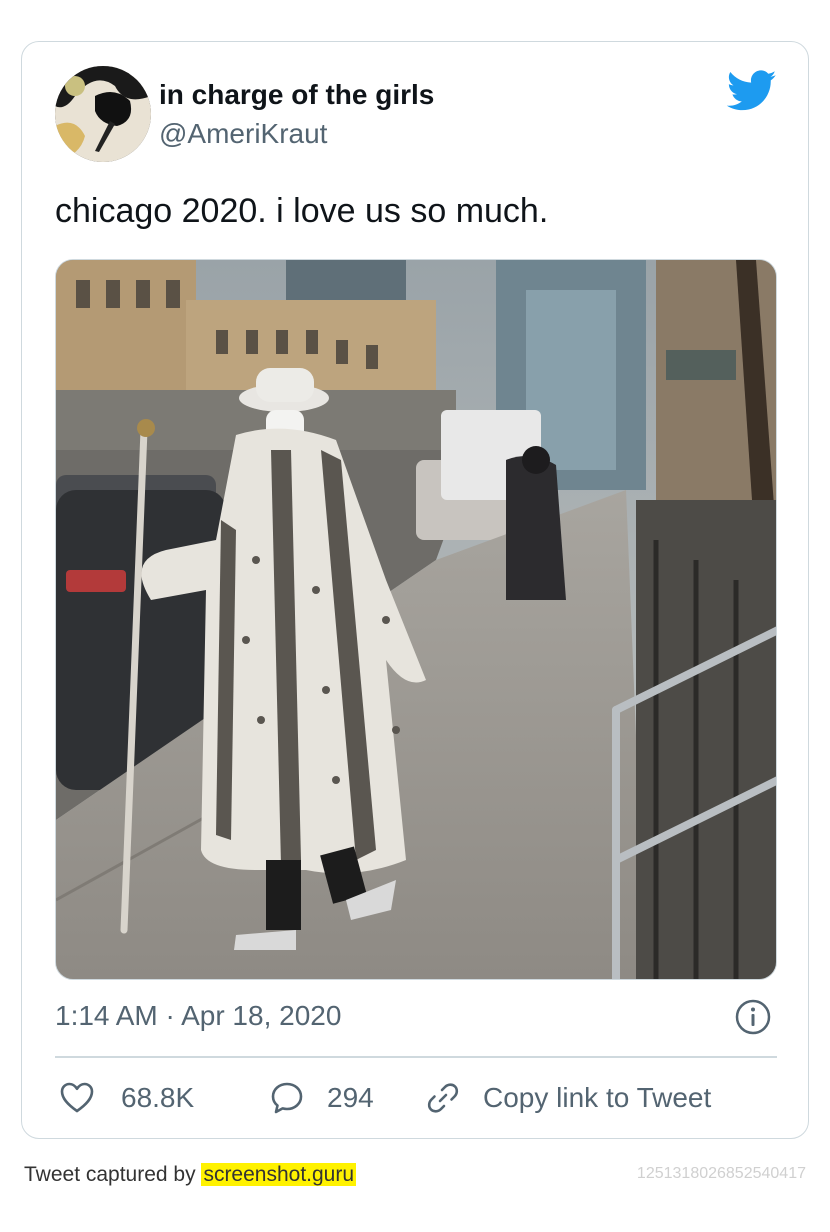  I want to click on link-icon, so click(443, 1098).